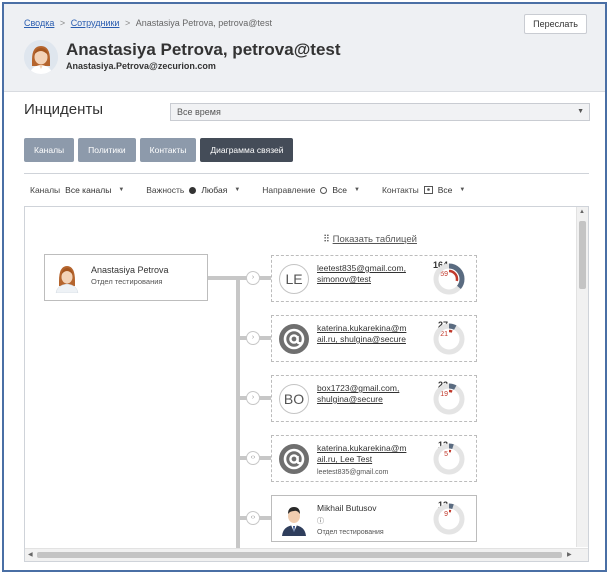 This screenshot has width=610, height=575. Describe the element at coordinates (214, 190) in the screenshot. I see `filter-value: Любая` at that location.